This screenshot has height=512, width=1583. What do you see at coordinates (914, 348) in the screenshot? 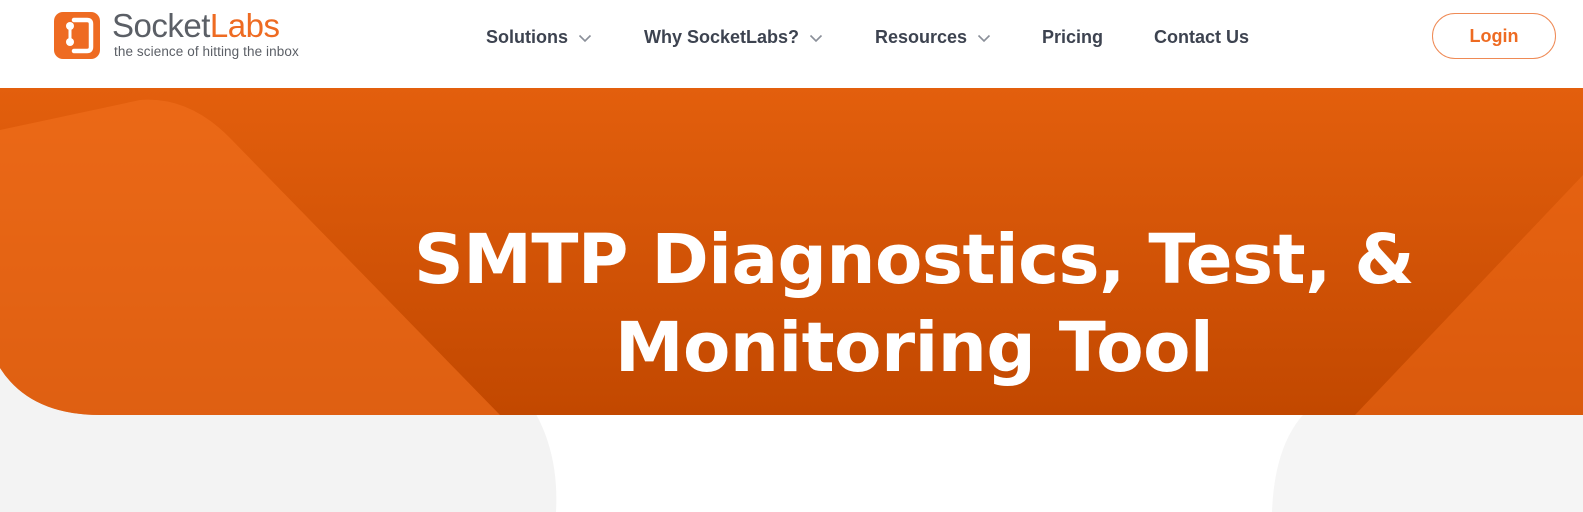
I see `page-title-line2: Monitoring Tool` at bounding box center [914, 348].